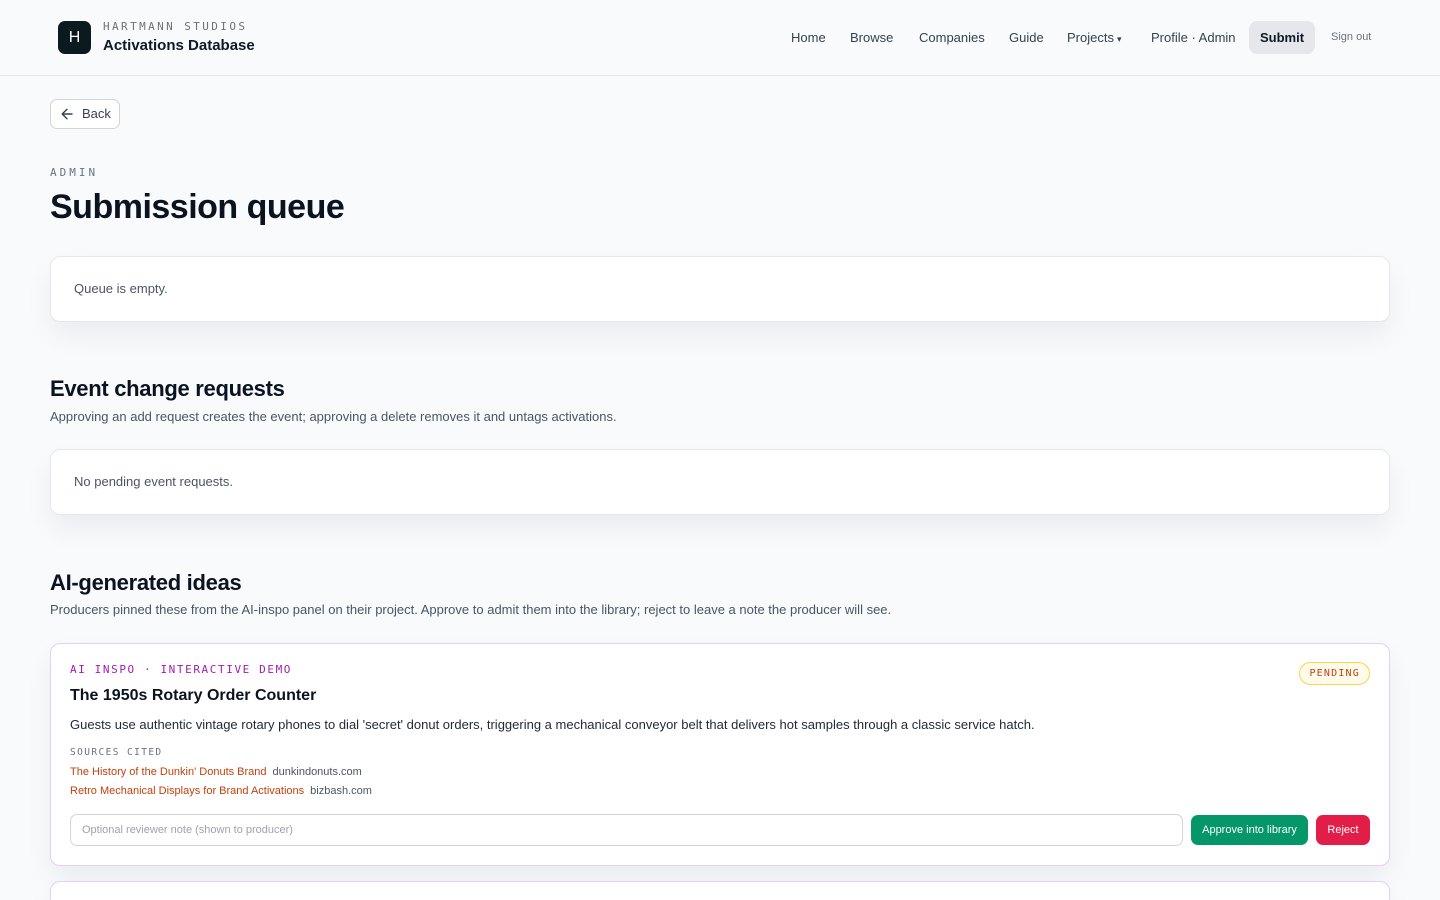 This screenshot has height=900, width=1440. I want to click on back-button-label: Back, so click(96, 113).